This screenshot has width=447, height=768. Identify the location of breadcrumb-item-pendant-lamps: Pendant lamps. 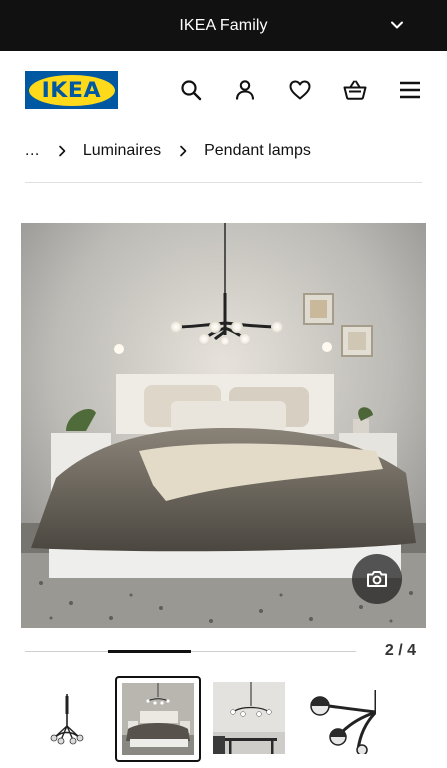
(257, 151).